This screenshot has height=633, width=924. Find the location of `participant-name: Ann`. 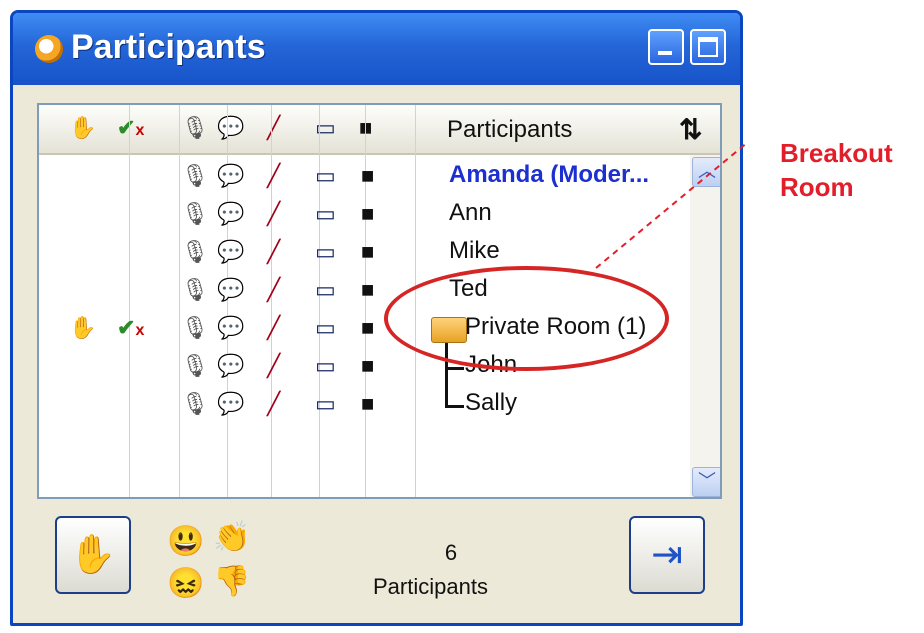

participant-name: Ann is located at coordinates (470, 213).